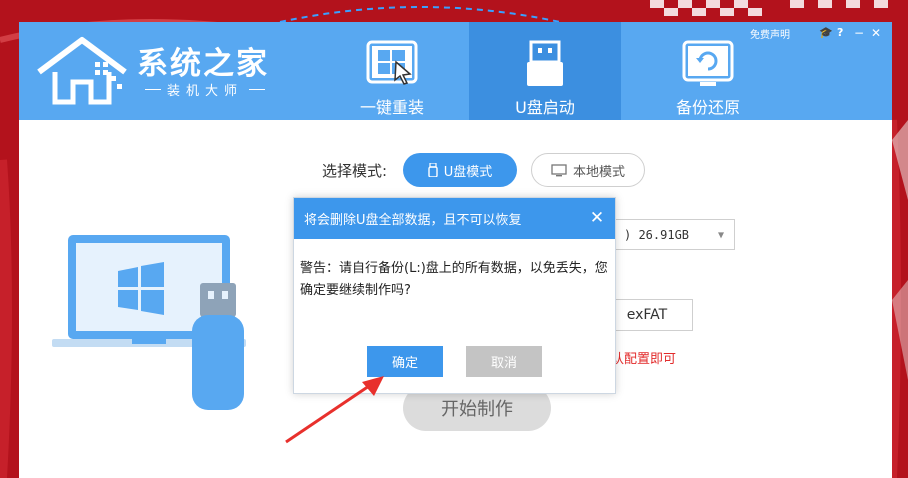 Image resolution: width=908 pixels, height=478 pixels. What do you see at coordinates (355, 171) in the screenshot?
I see `mode-label: 选择模式:` at bounding box center [355, 171].